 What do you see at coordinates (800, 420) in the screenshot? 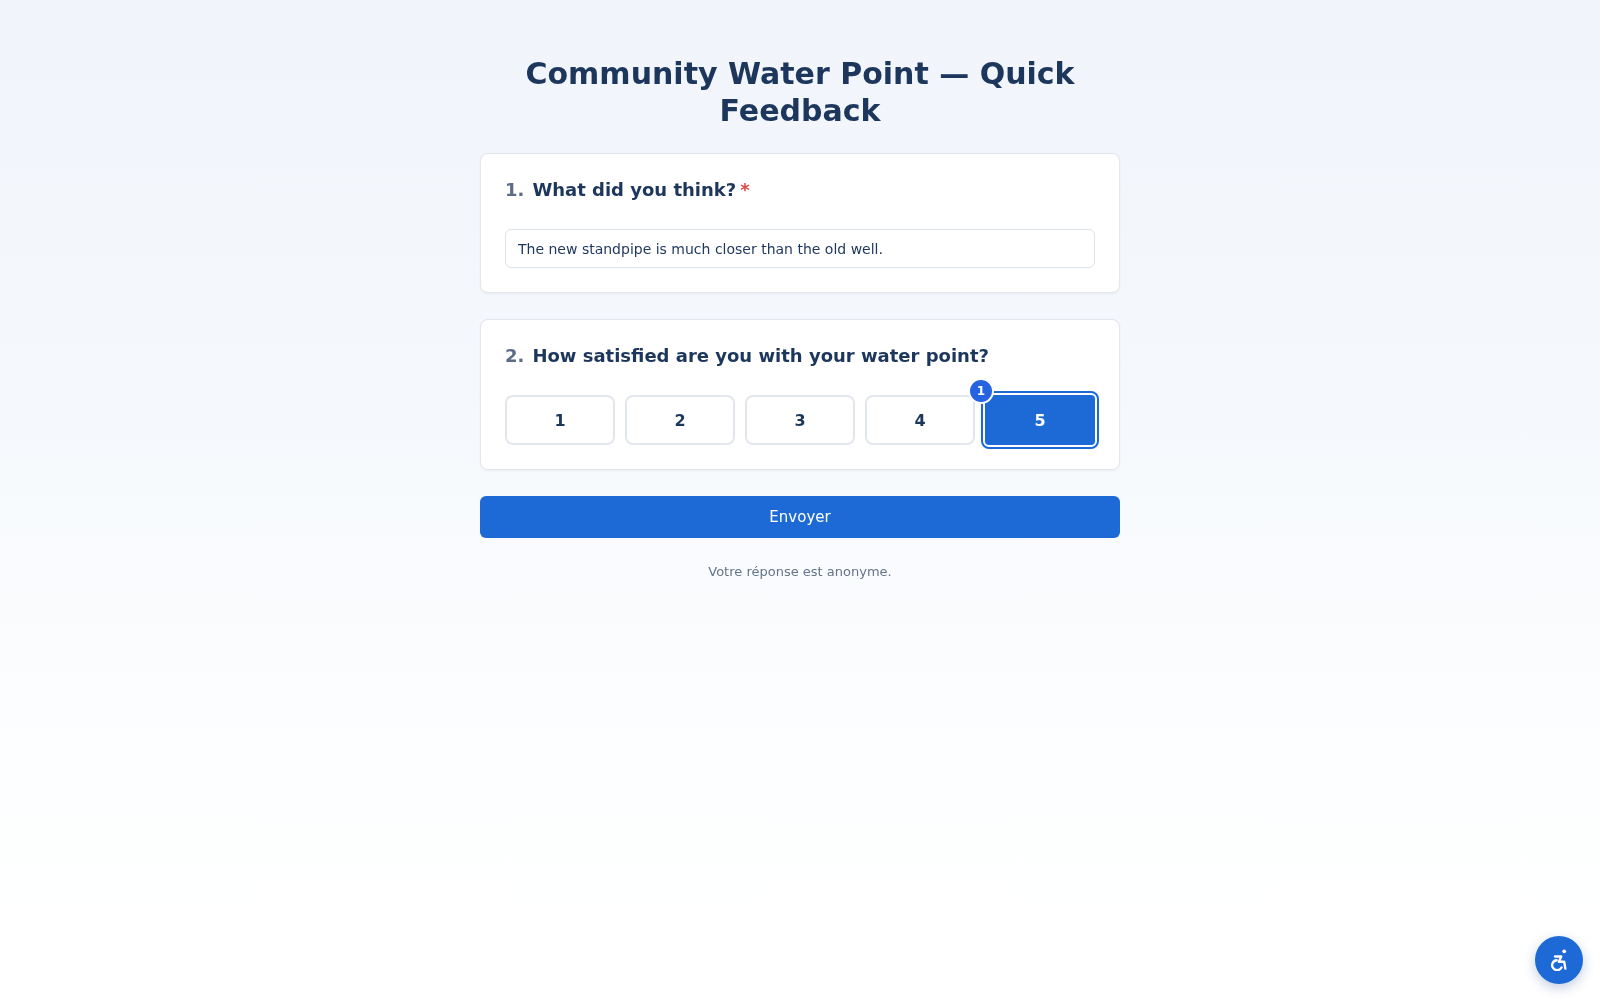
I see `rating-option: 3` at bounding box center [800, 420].